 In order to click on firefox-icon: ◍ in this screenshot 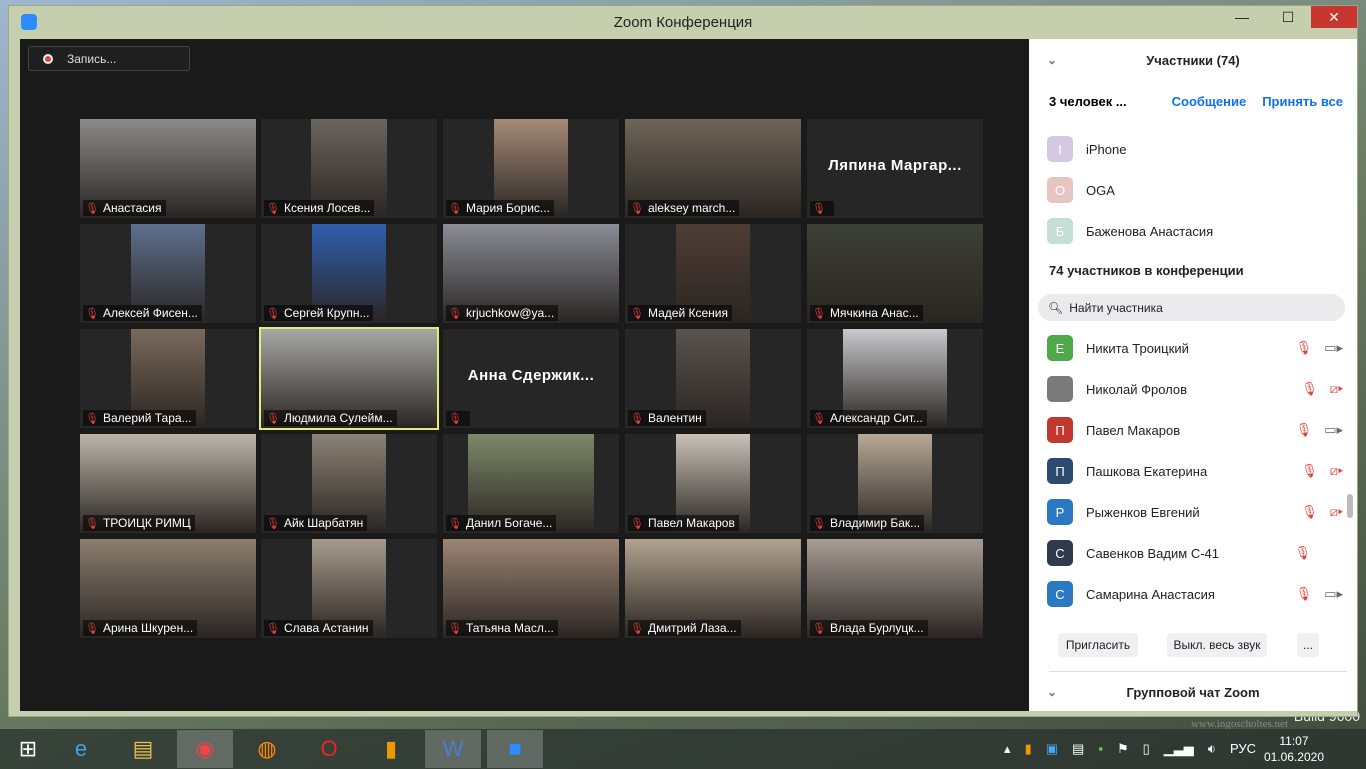, I will do `click(267, 749)`.